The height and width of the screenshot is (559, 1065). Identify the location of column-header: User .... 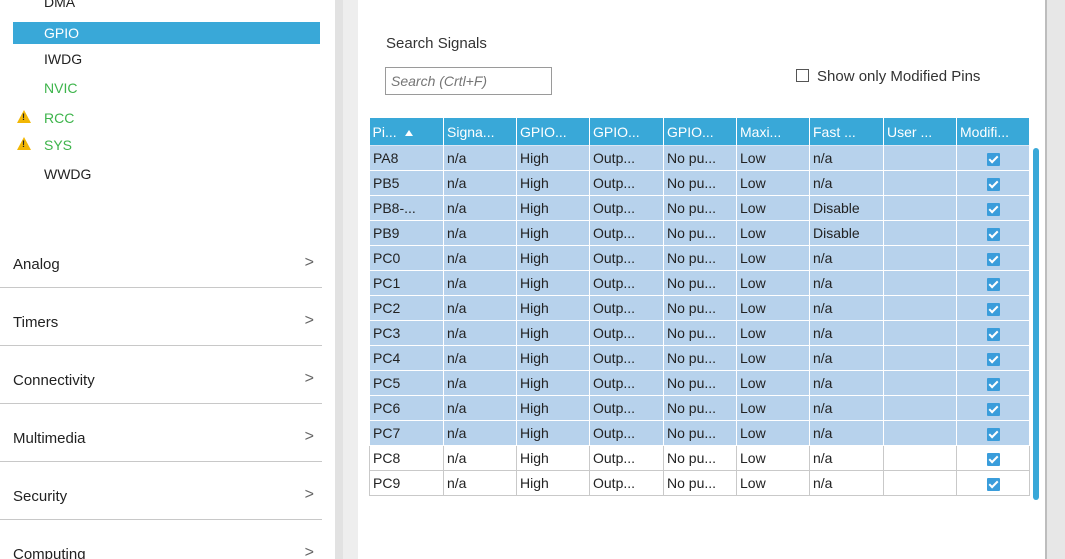
(920, 132).